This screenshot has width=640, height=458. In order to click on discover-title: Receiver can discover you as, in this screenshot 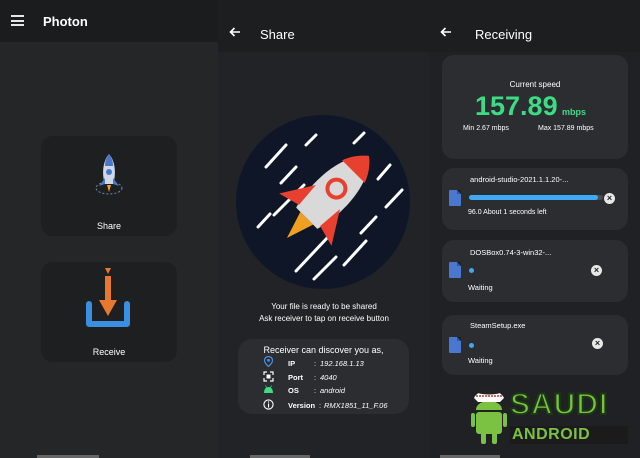, I will do `click(323, 350)`.